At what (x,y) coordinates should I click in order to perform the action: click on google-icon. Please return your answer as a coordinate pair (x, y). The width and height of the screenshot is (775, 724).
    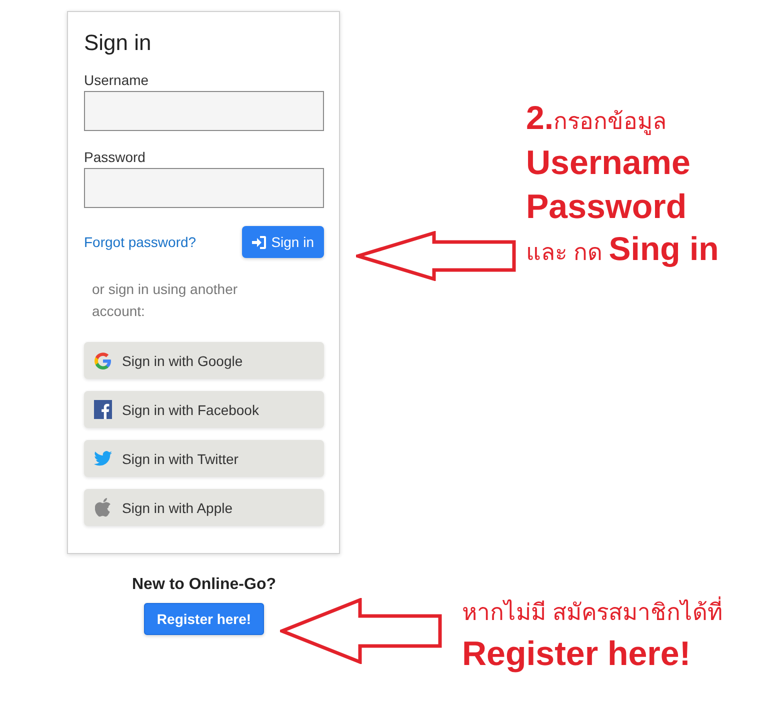
    Looking at the image, I should click on (103, 361).